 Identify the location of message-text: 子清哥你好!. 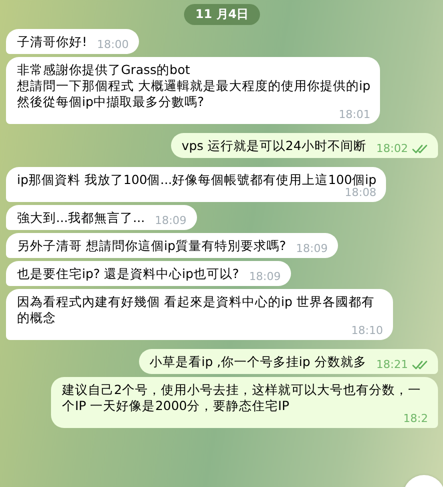
(52, 42).